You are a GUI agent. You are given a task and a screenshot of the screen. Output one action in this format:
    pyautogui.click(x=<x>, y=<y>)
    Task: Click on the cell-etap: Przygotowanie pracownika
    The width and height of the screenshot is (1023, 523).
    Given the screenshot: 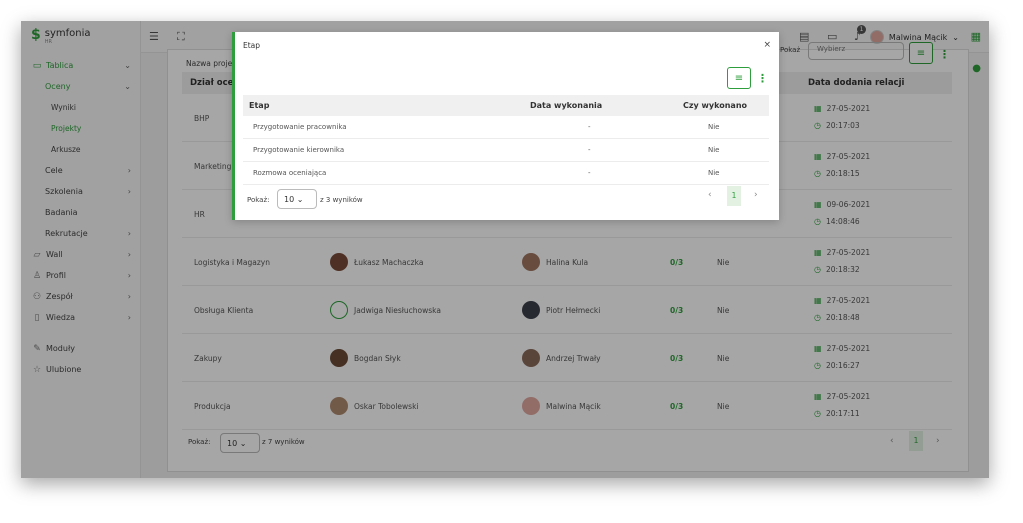 What is the action you would take?
    pyautogui.click(x=300, y=127)
    